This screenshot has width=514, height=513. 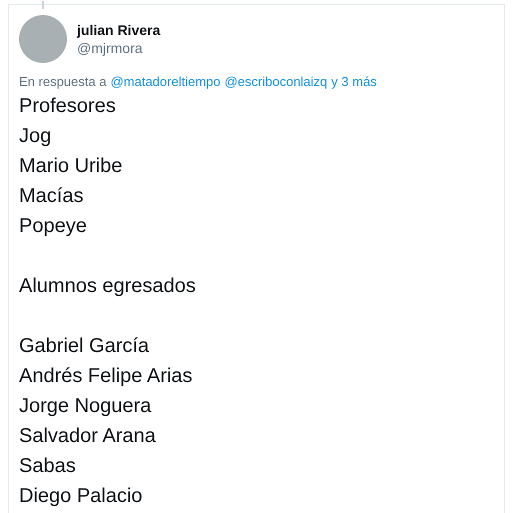 I want to click on tweet-text-line: Mario Uribe, so click(x=71, y=166).